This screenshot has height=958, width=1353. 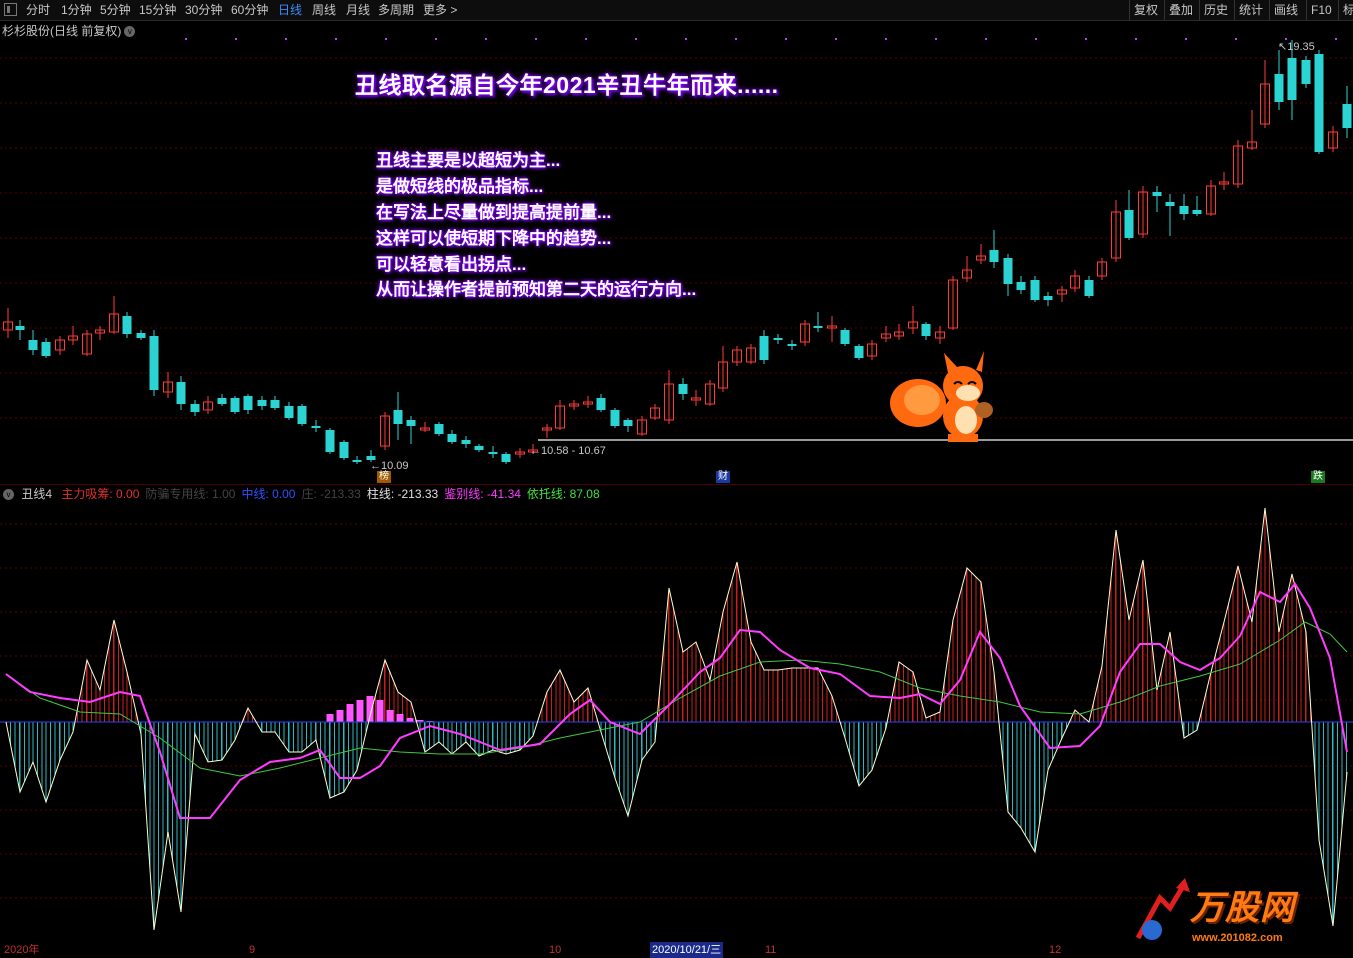 What do you see at coordinates (36, 494) in the screenshot?
I see `indicator-name: 丑线4` at bounding box center [36, 494].